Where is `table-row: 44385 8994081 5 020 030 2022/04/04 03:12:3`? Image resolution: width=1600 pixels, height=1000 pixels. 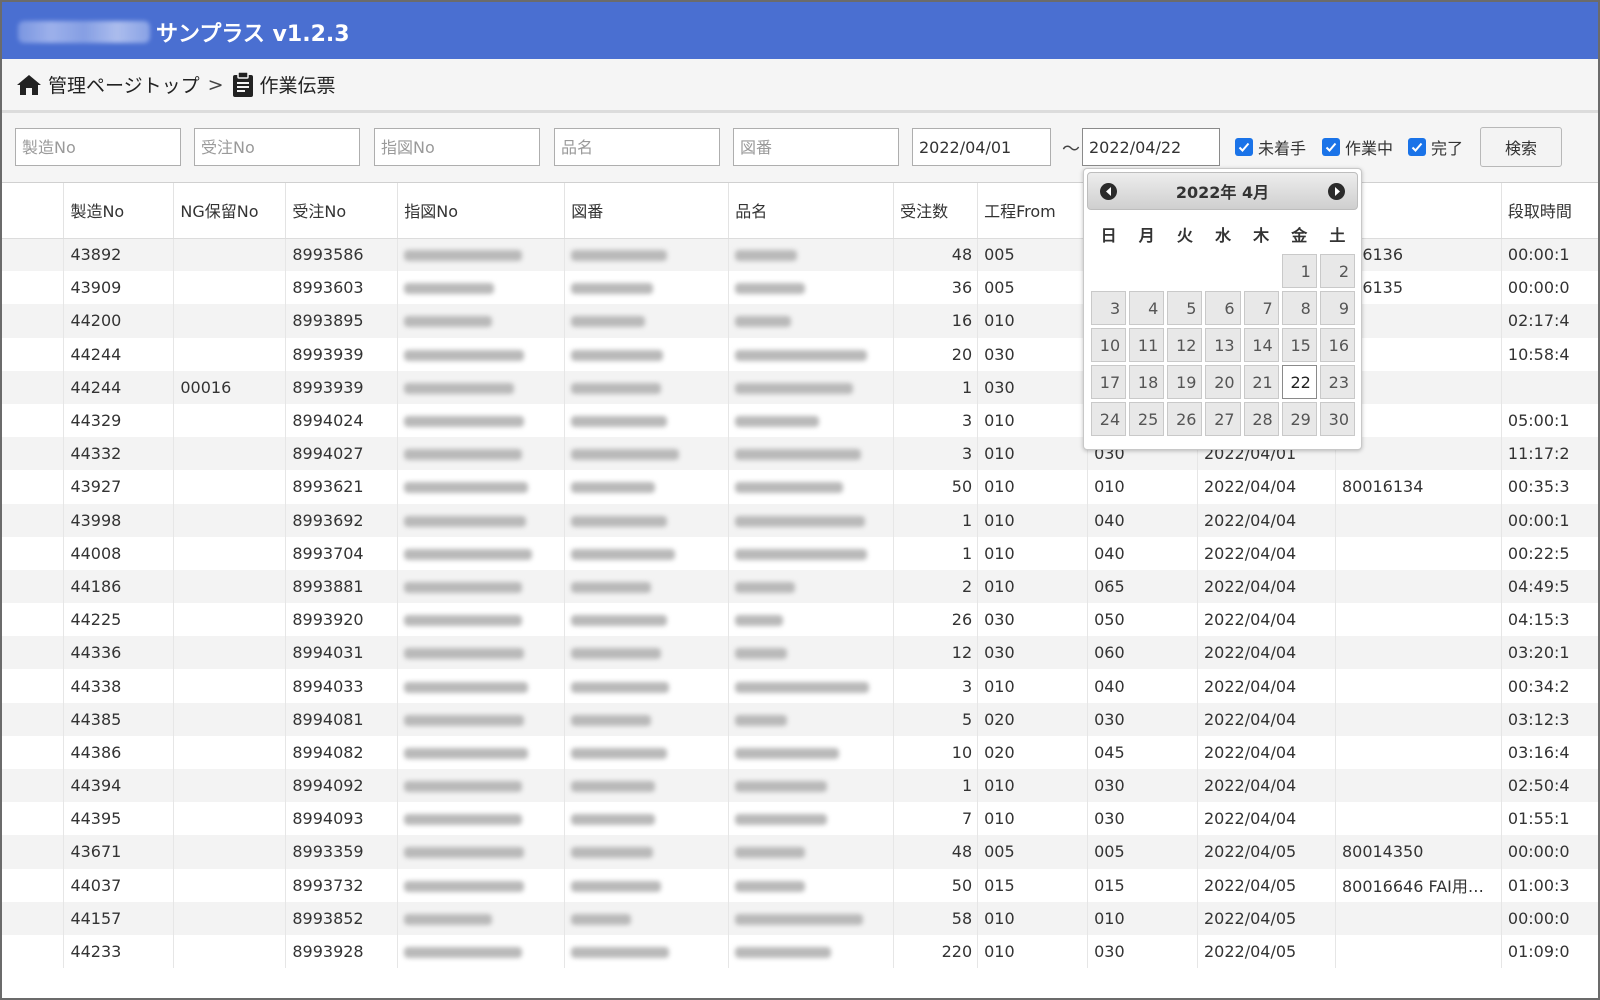 table-row: 44385 8994081 5 020 030 2022/04/04 03:12:3 is located at coordinates (800, 719).